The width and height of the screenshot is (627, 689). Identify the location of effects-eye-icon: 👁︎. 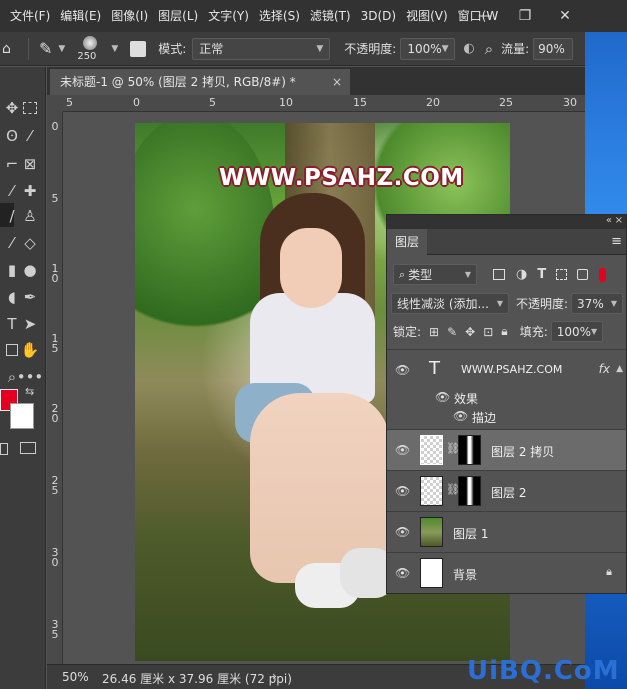
(442, 397).